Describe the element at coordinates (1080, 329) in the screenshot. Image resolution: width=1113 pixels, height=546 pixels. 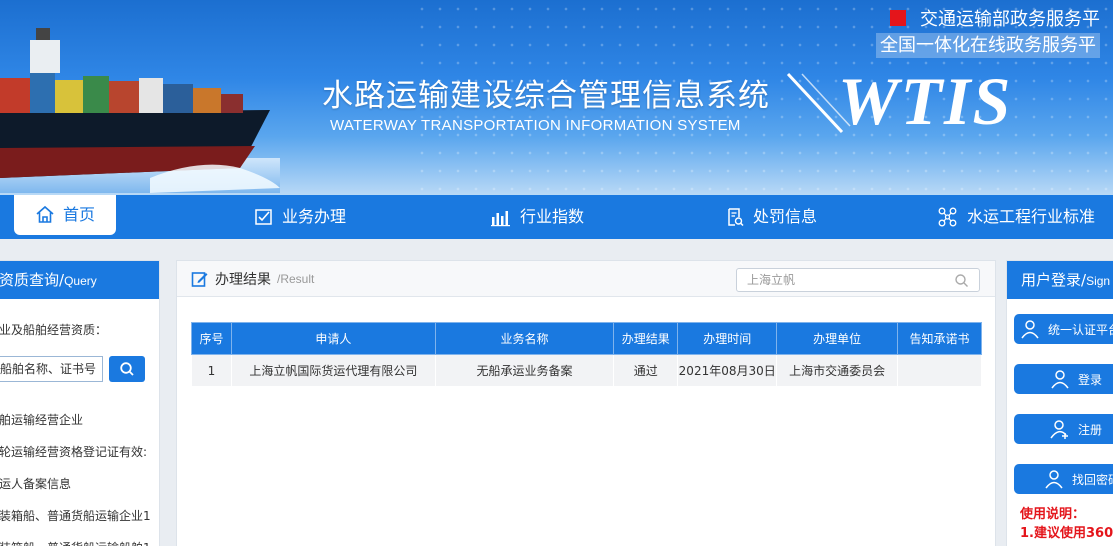
I see `unified-auth-label: 统一认证平台` at that location.